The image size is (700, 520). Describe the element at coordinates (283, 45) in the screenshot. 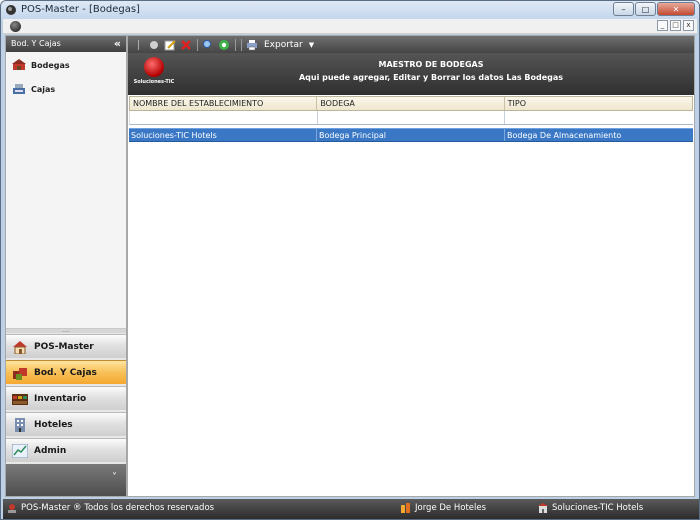

I see `export-button: Exportar` at that location.